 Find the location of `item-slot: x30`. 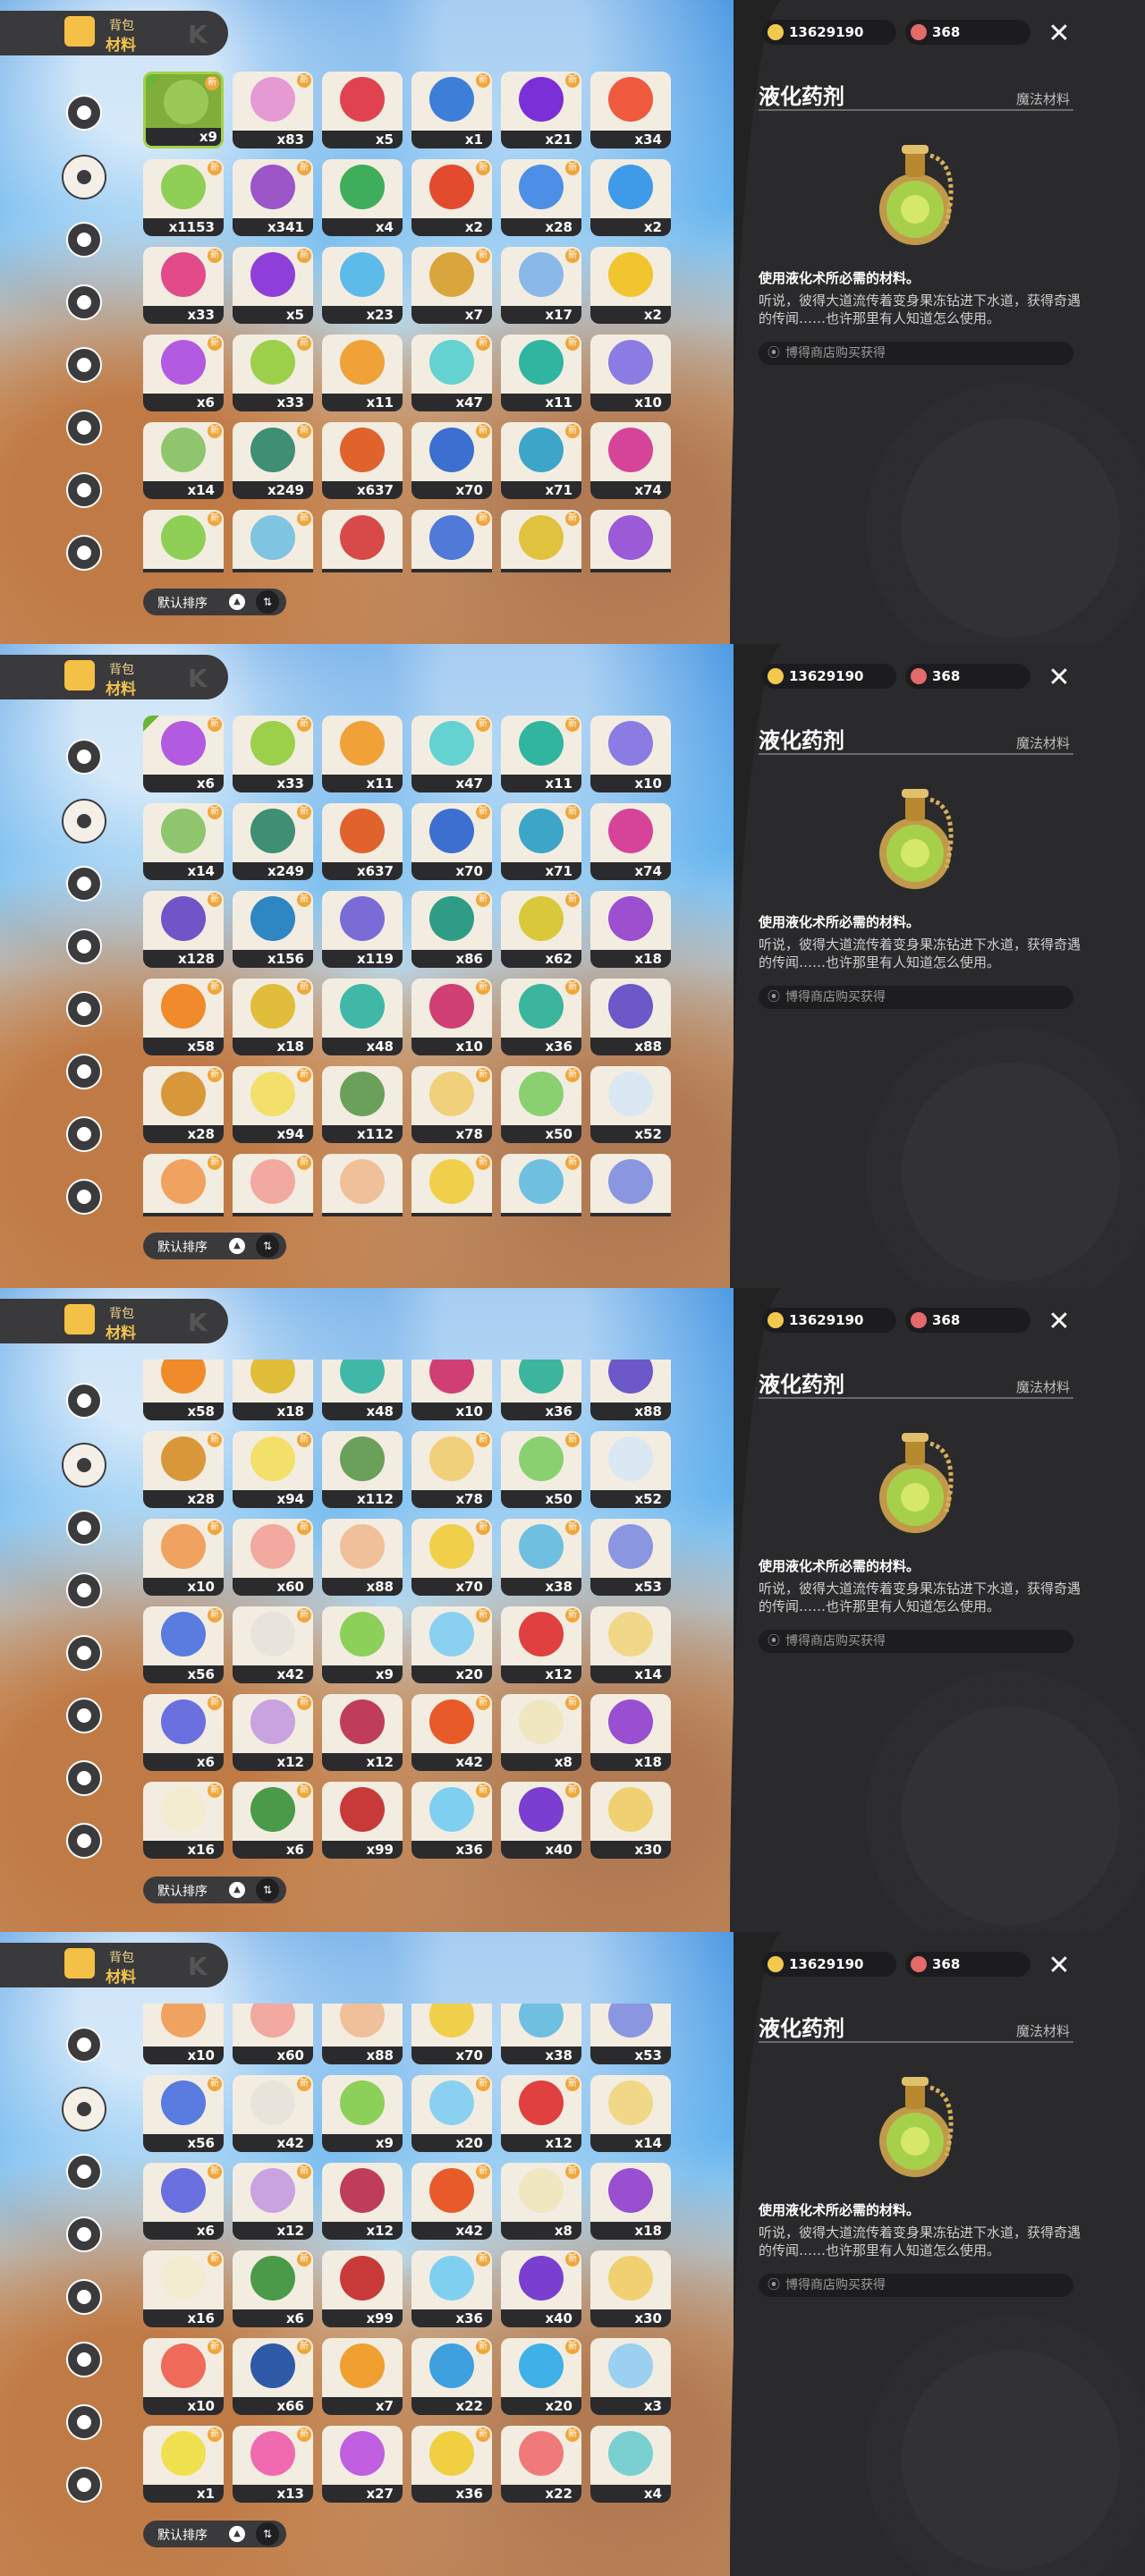

item-slot: x30 is located at coordinates (630, 1820).